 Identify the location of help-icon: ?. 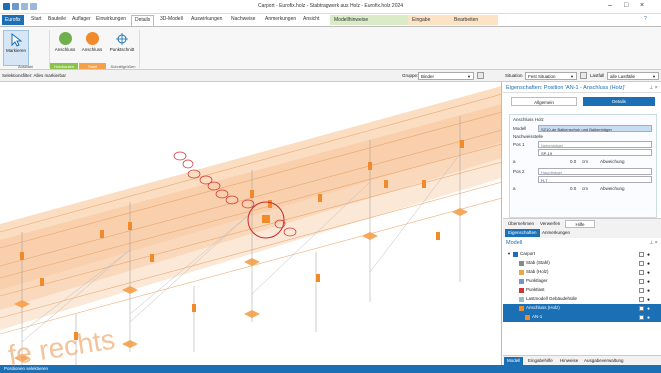
(645, 19).